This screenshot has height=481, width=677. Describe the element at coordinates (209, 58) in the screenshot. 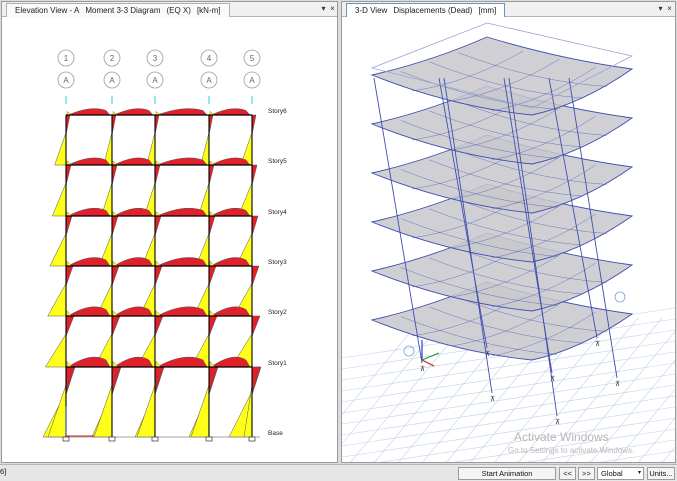

I see `grid-bubble-label: 4` at that location.